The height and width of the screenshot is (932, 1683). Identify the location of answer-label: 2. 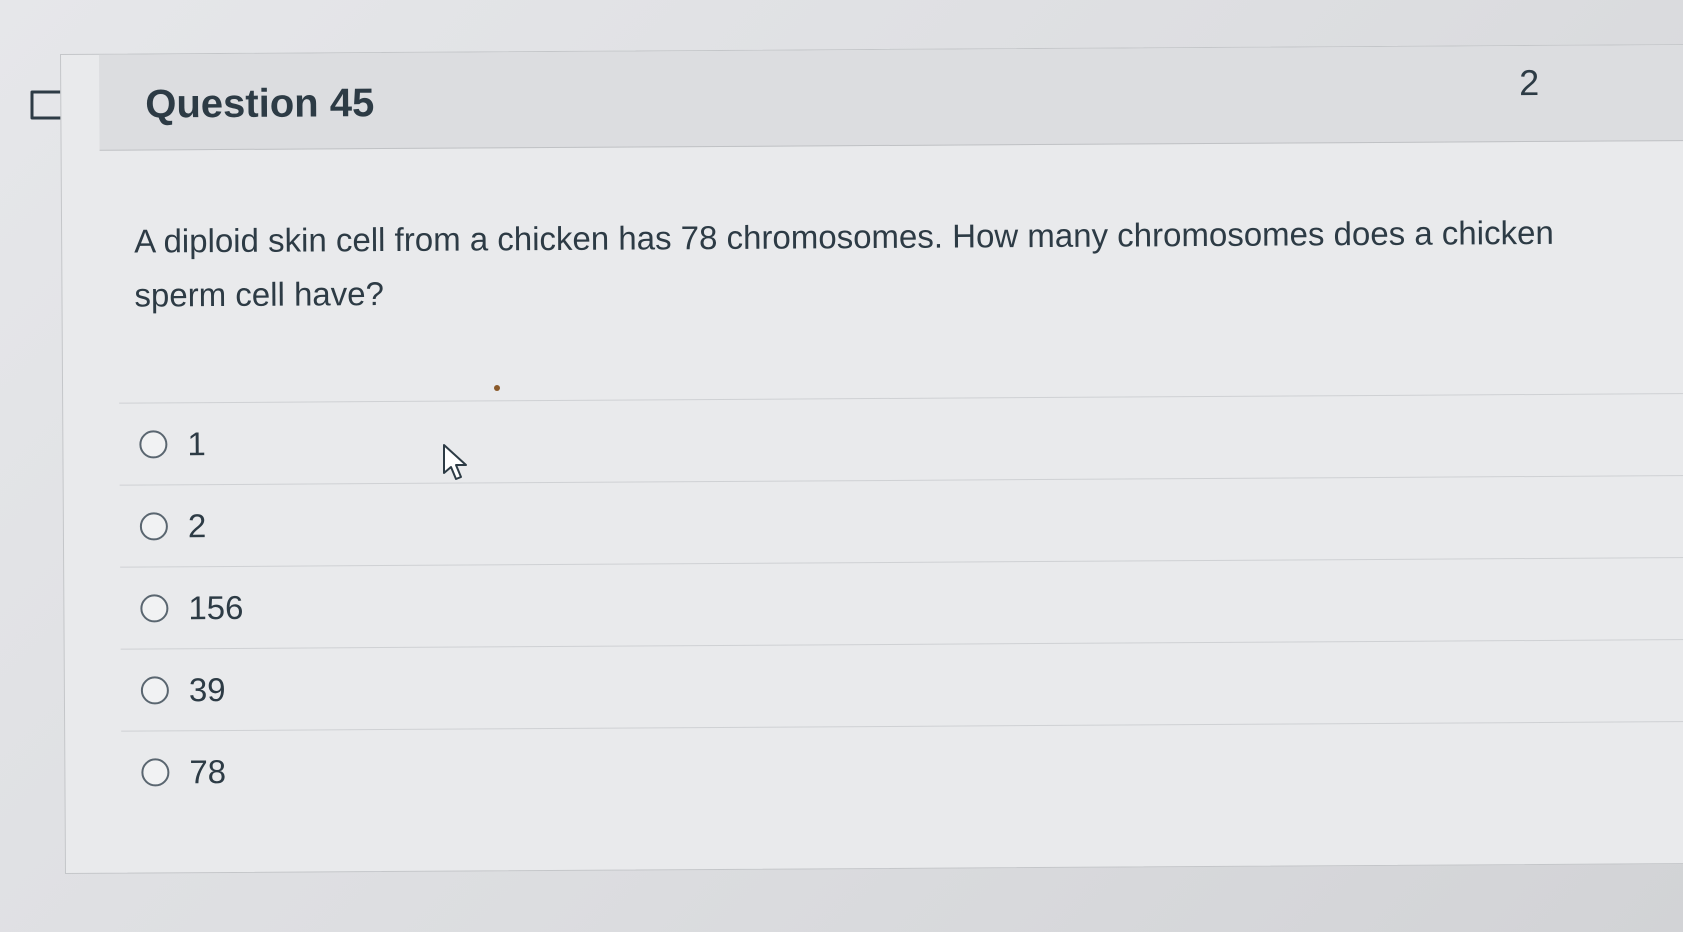
(197, 525).